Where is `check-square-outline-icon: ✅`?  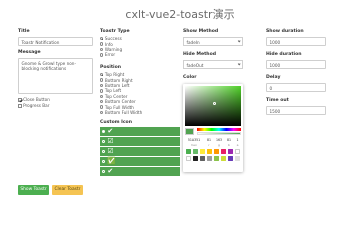
check-square-outline-icon: ✅ is located at coordinates (112, 161).